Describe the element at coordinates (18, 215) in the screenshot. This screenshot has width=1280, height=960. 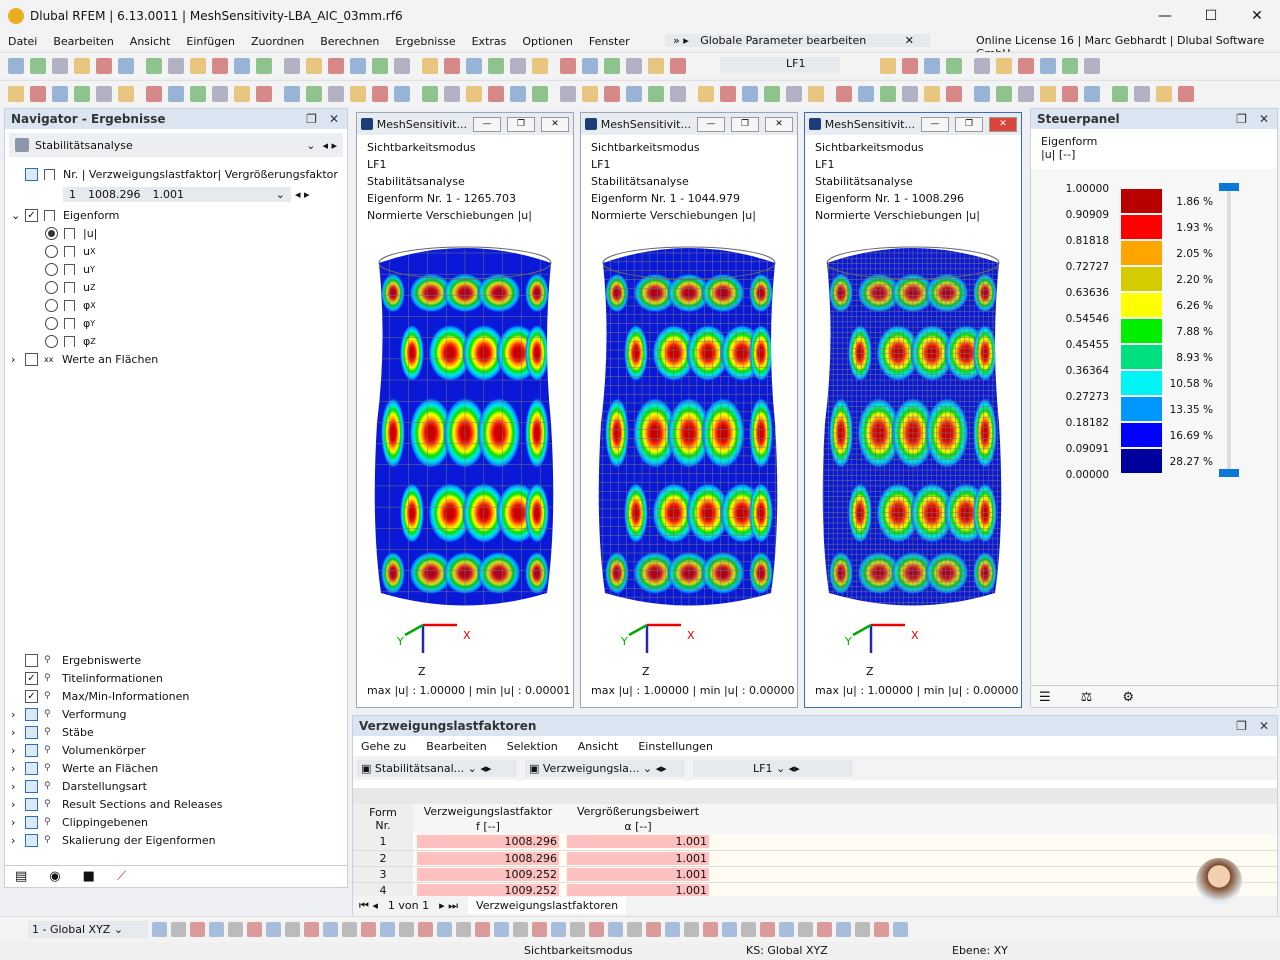
I see `chevron-down-icon: ⌄` at that location.